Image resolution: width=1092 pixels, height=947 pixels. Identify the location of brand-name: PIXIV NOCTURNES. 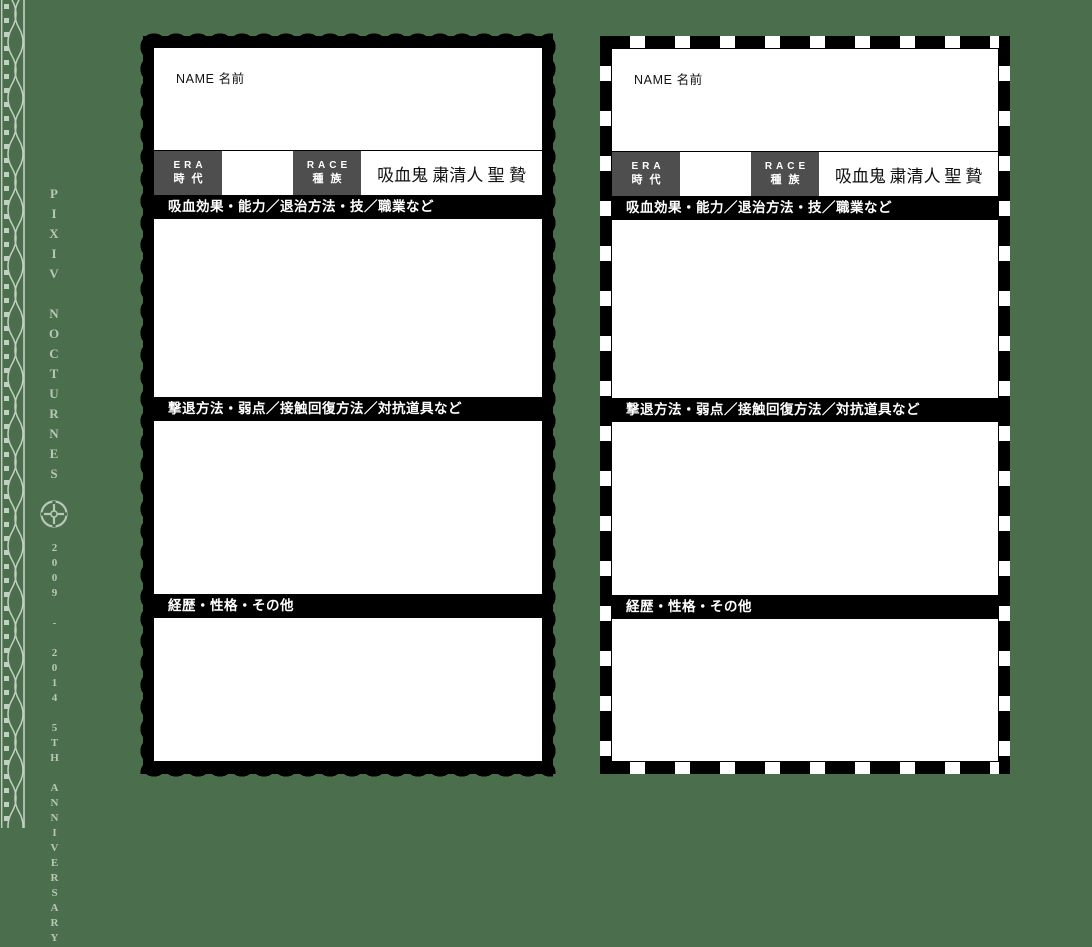
(54, 336).